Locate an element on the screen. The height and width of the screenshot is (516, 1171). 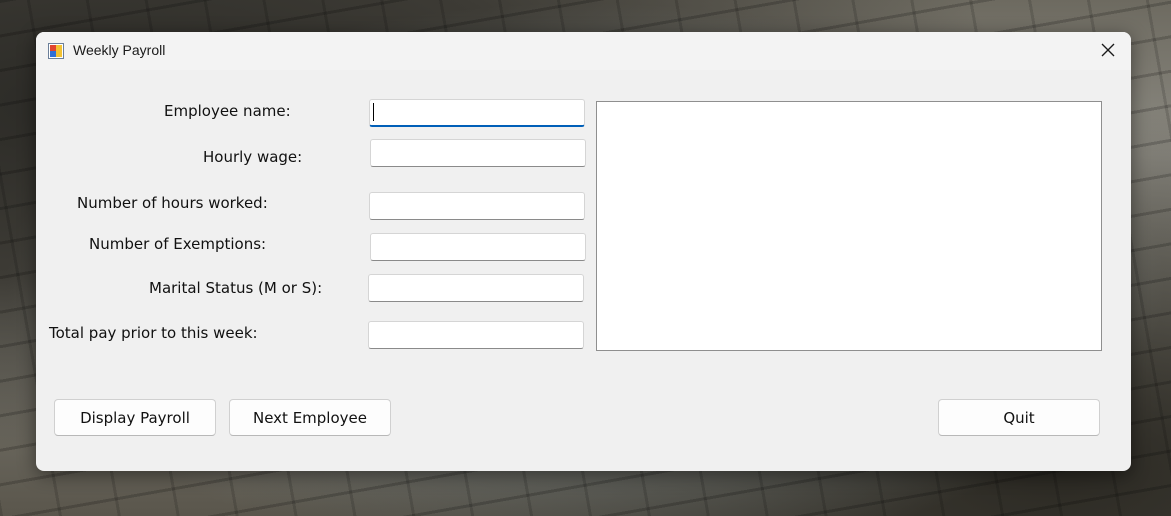
app-form-icon is located at coordinates (56, 51).